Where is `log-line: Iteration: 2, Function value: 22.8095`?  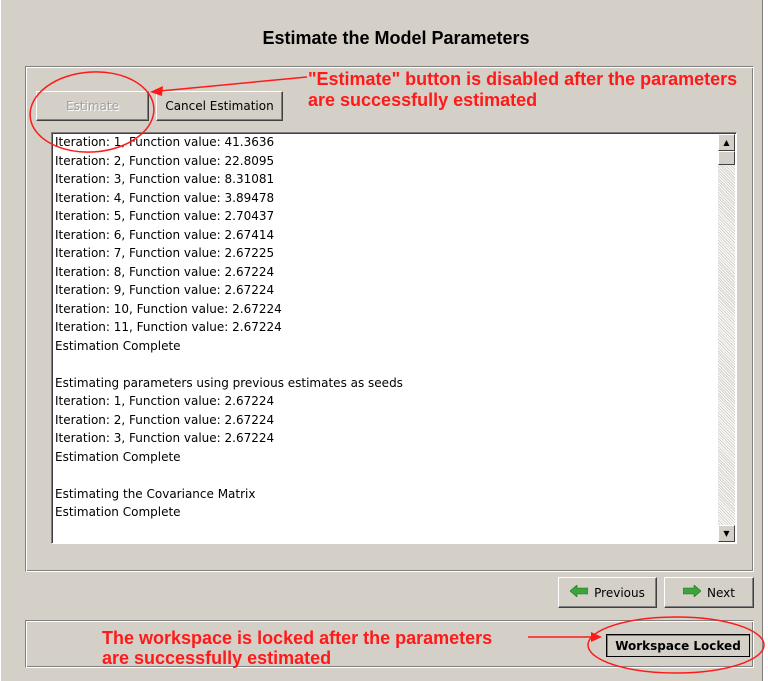
log-line: Iteration: 2, Function value: 22.8095 is located at coordinates (165, 160).